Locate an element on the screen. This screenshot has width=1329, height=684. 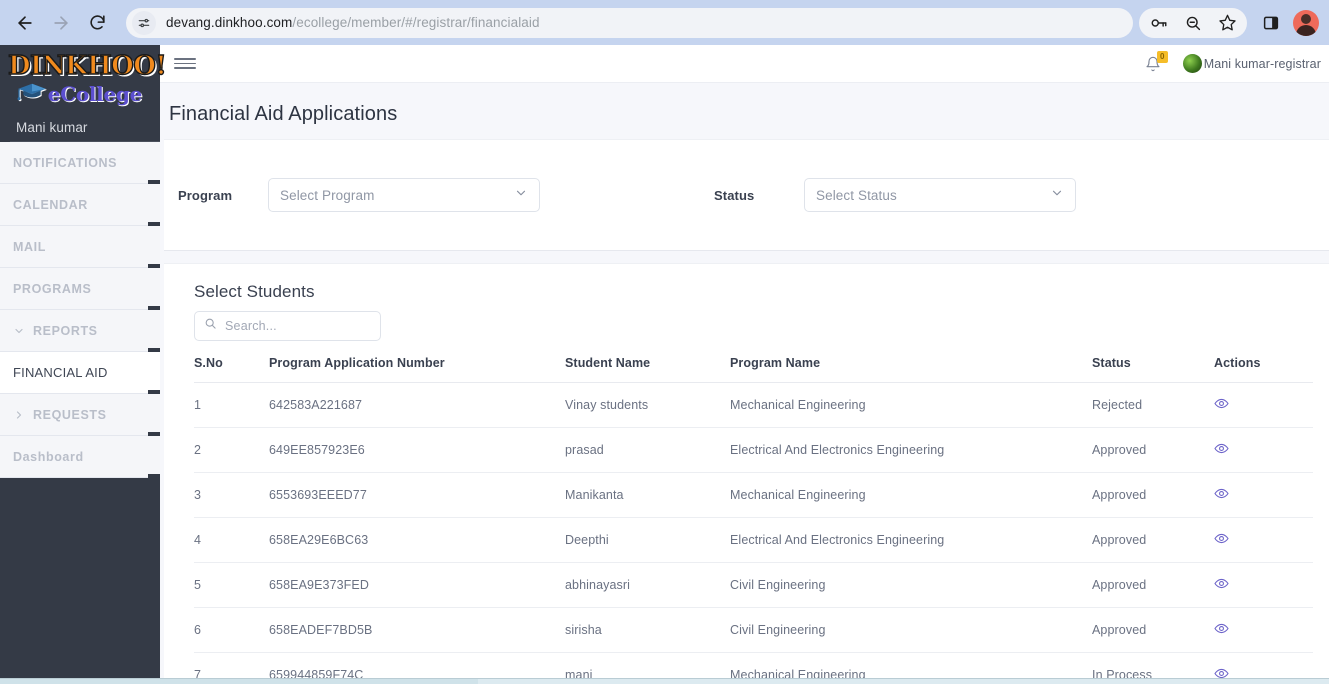
logo-ecollege: eCollege is located at coordinates (80, 94).